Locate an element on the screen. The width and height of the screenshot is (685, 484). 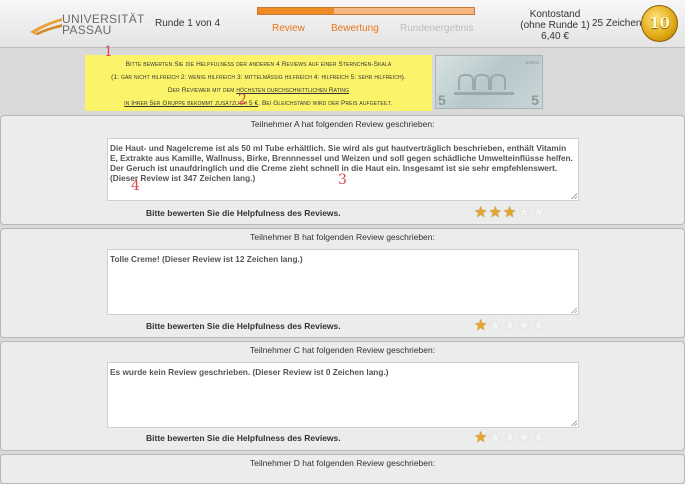
annotation-1: 1 is located at coordinates (108, 52).